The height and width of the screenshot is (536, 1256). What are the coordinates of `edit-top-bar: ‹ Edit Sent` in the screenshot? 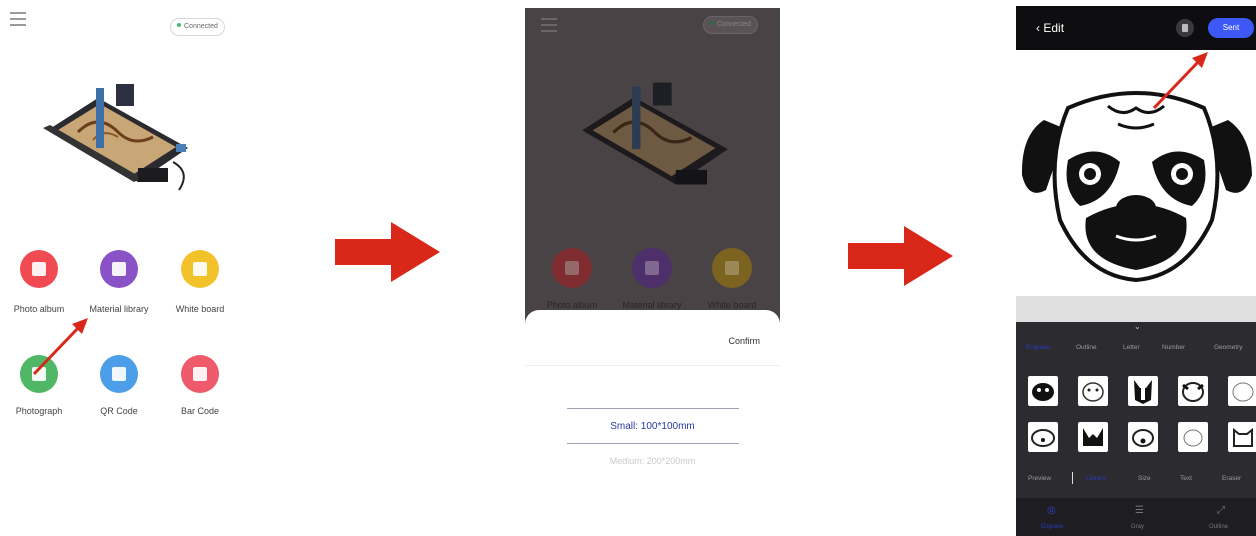 It's located at (1136, 28).